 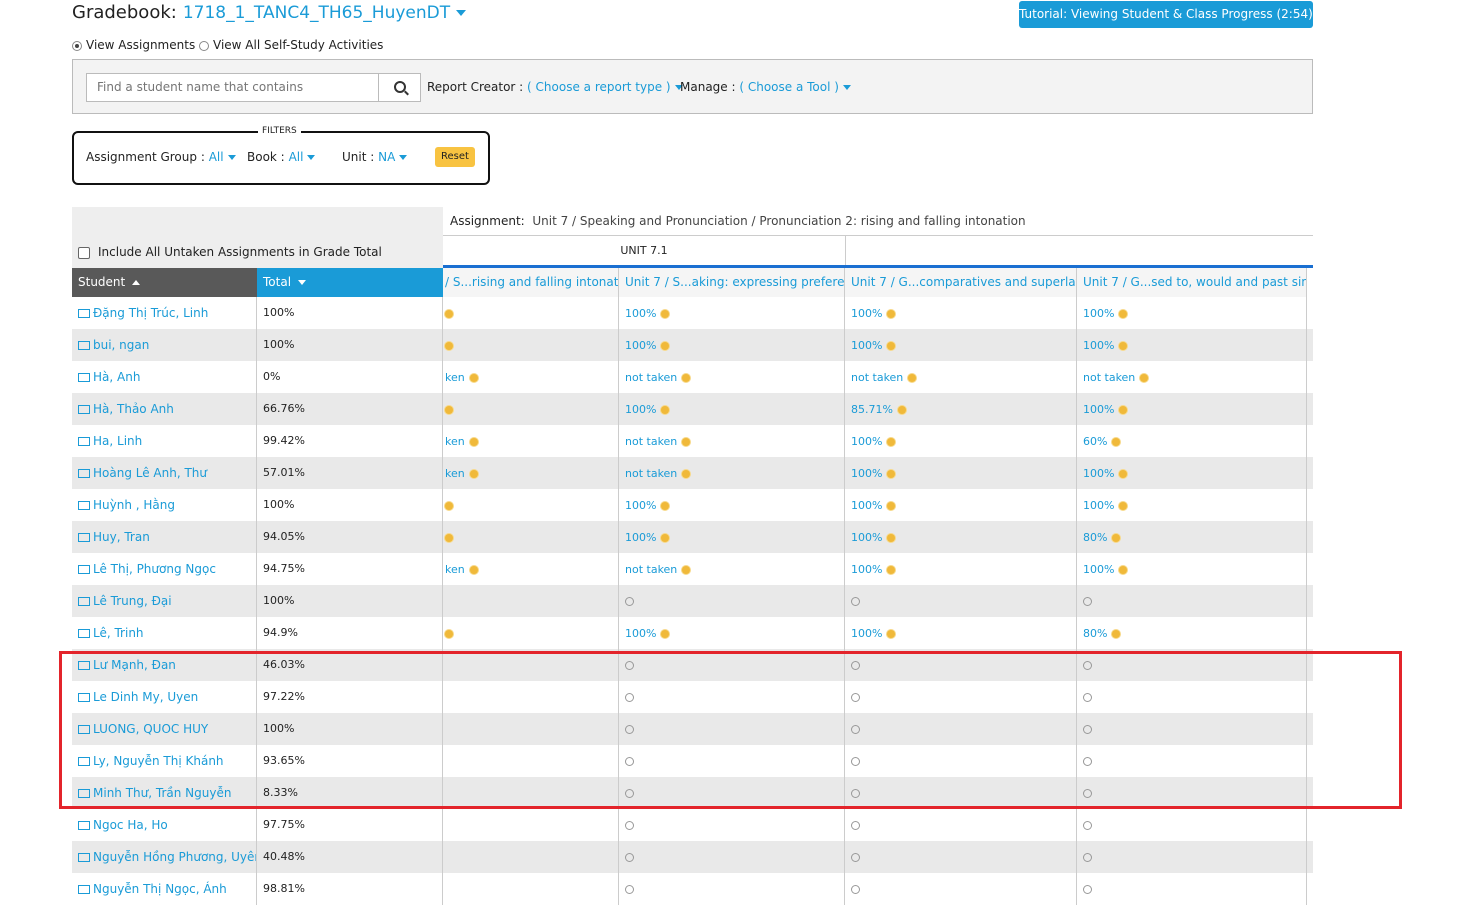 I want to click on view-assignments-option: View Assignments, so click(x=133, y=45).